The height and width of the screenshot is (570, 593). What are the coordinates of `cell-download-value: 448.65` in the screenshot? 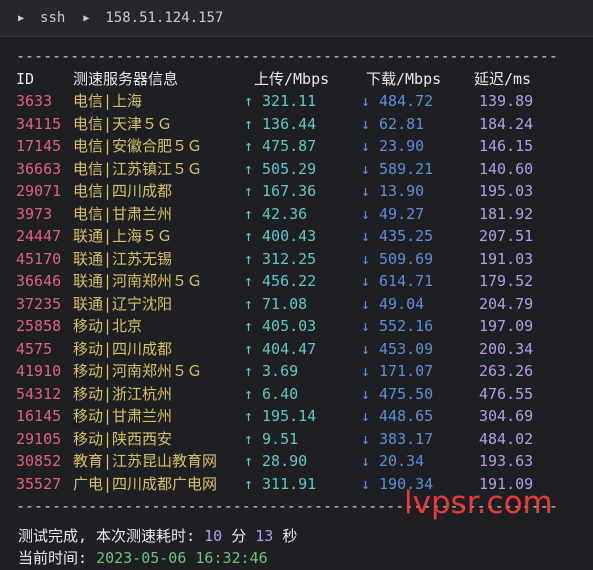 It's located at (406, 416).